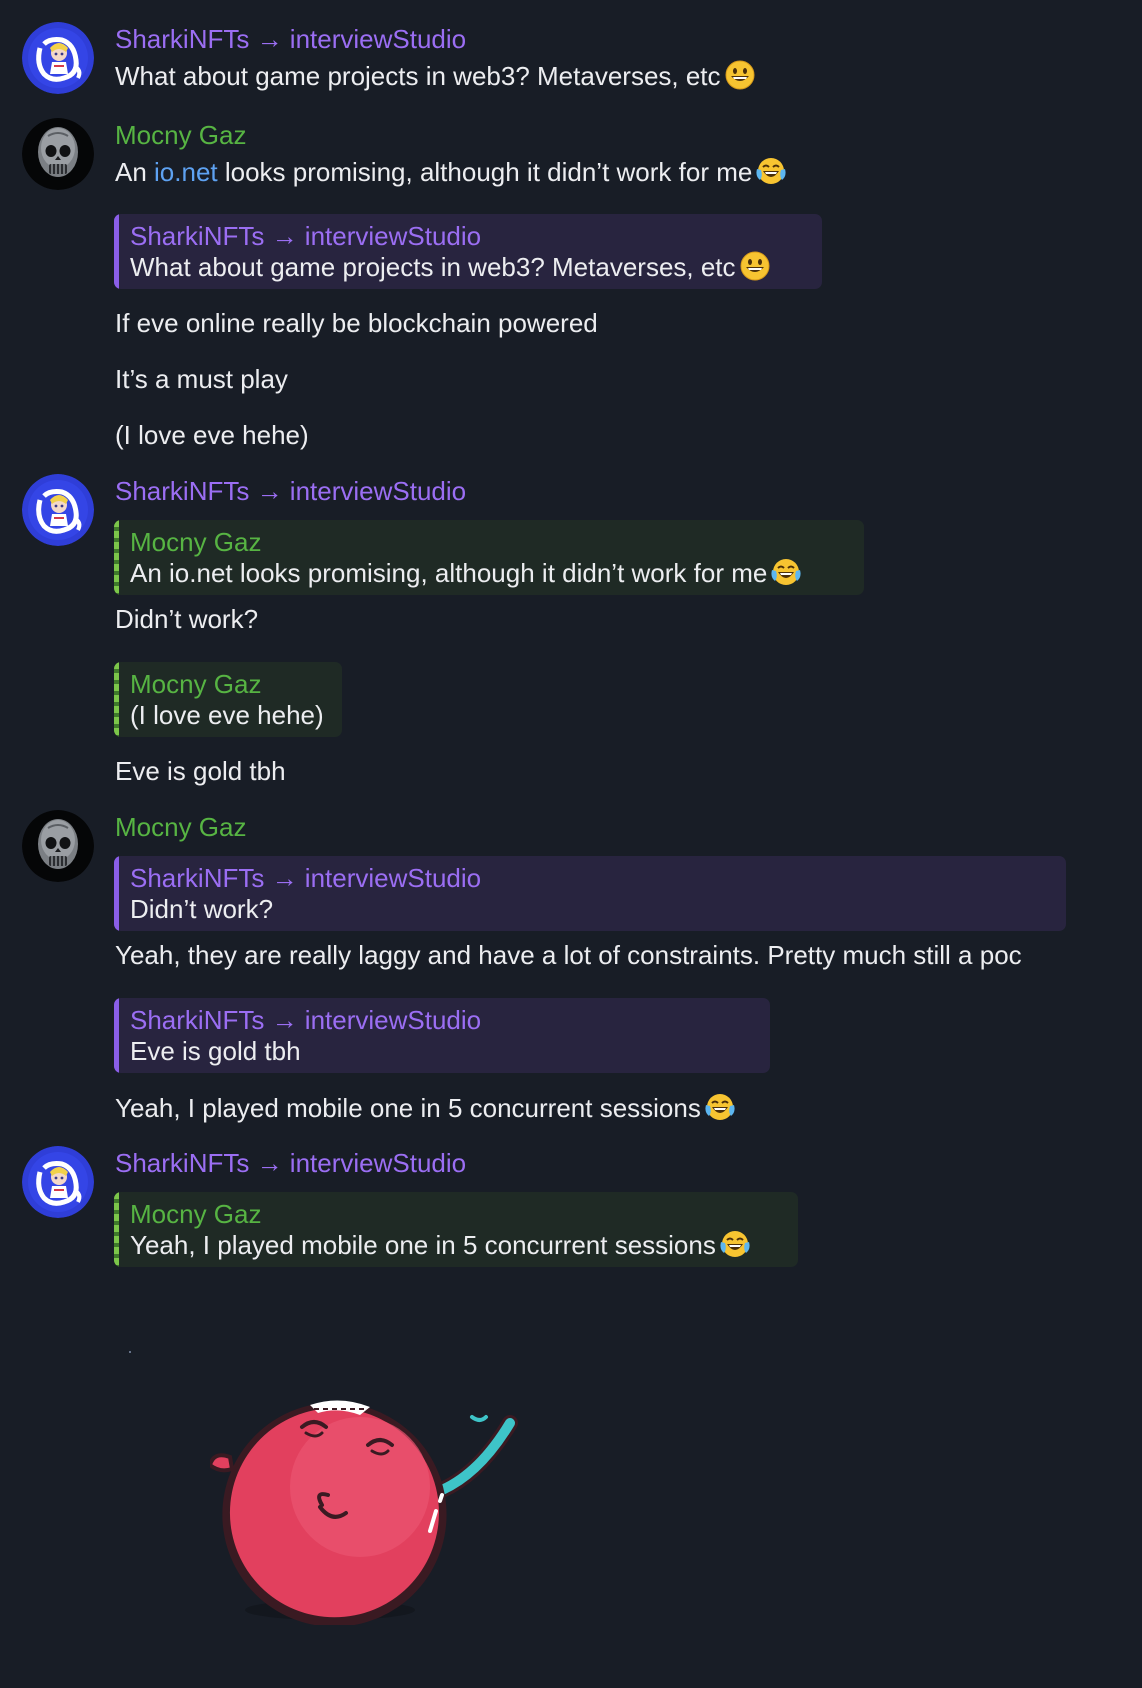  I want to click on reply-quote: Mocny Gaz (I love eve hehe), so click(228, 699).